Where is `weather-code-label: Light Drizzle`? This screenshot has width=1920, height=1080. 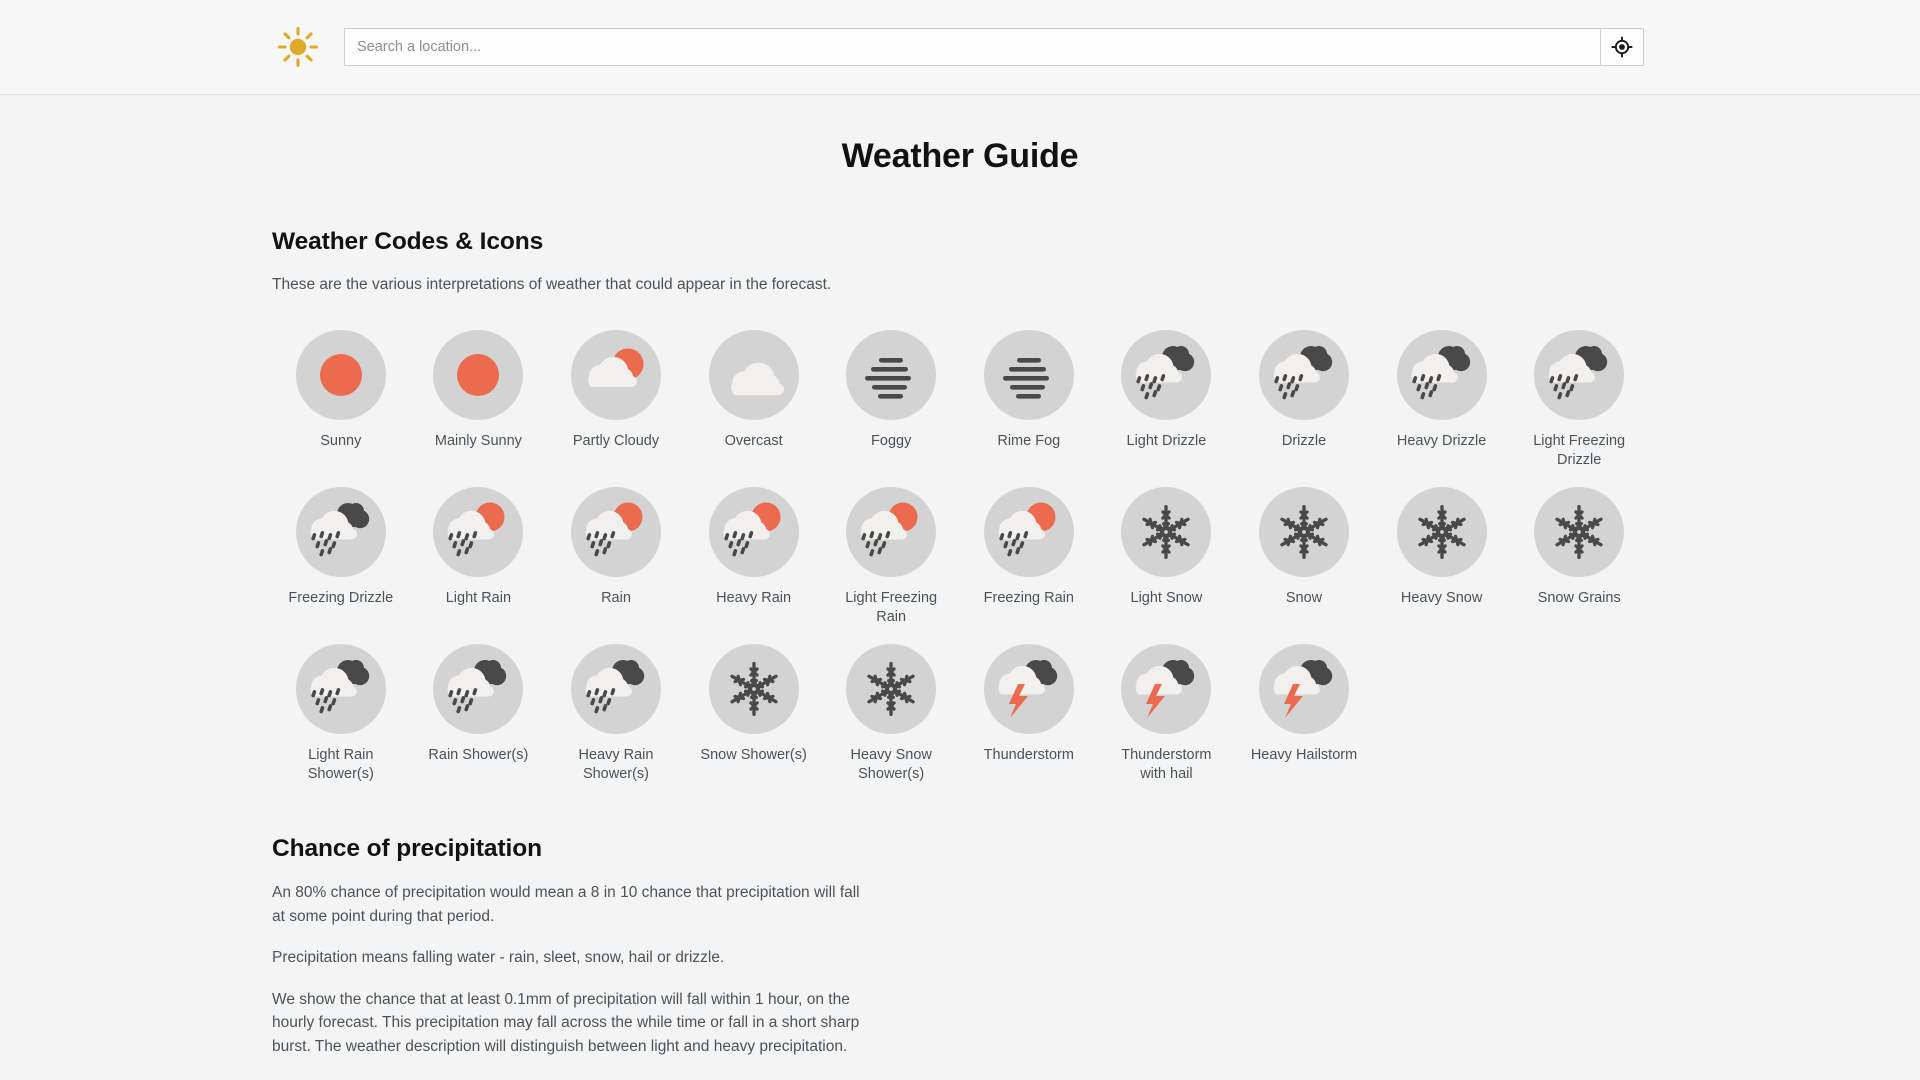
weather-code-label: Light Drizzle is located at coordinates (1166, 441).